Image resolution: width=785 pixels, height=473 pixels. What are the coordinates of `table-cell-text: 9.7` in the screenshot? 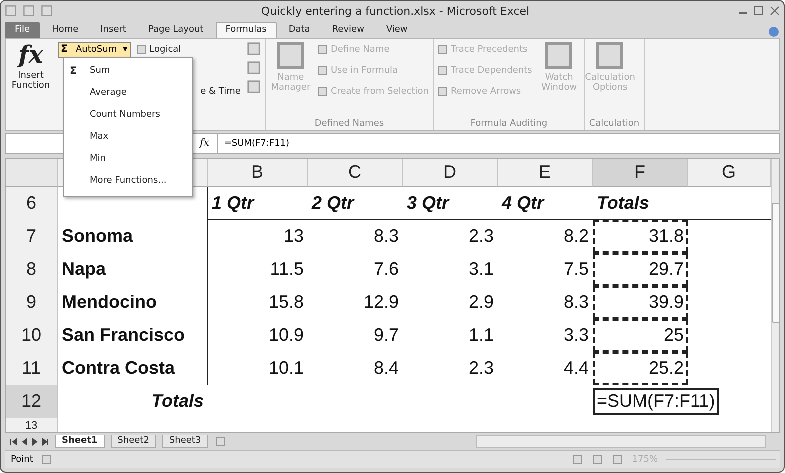 It's located at (386, 336).